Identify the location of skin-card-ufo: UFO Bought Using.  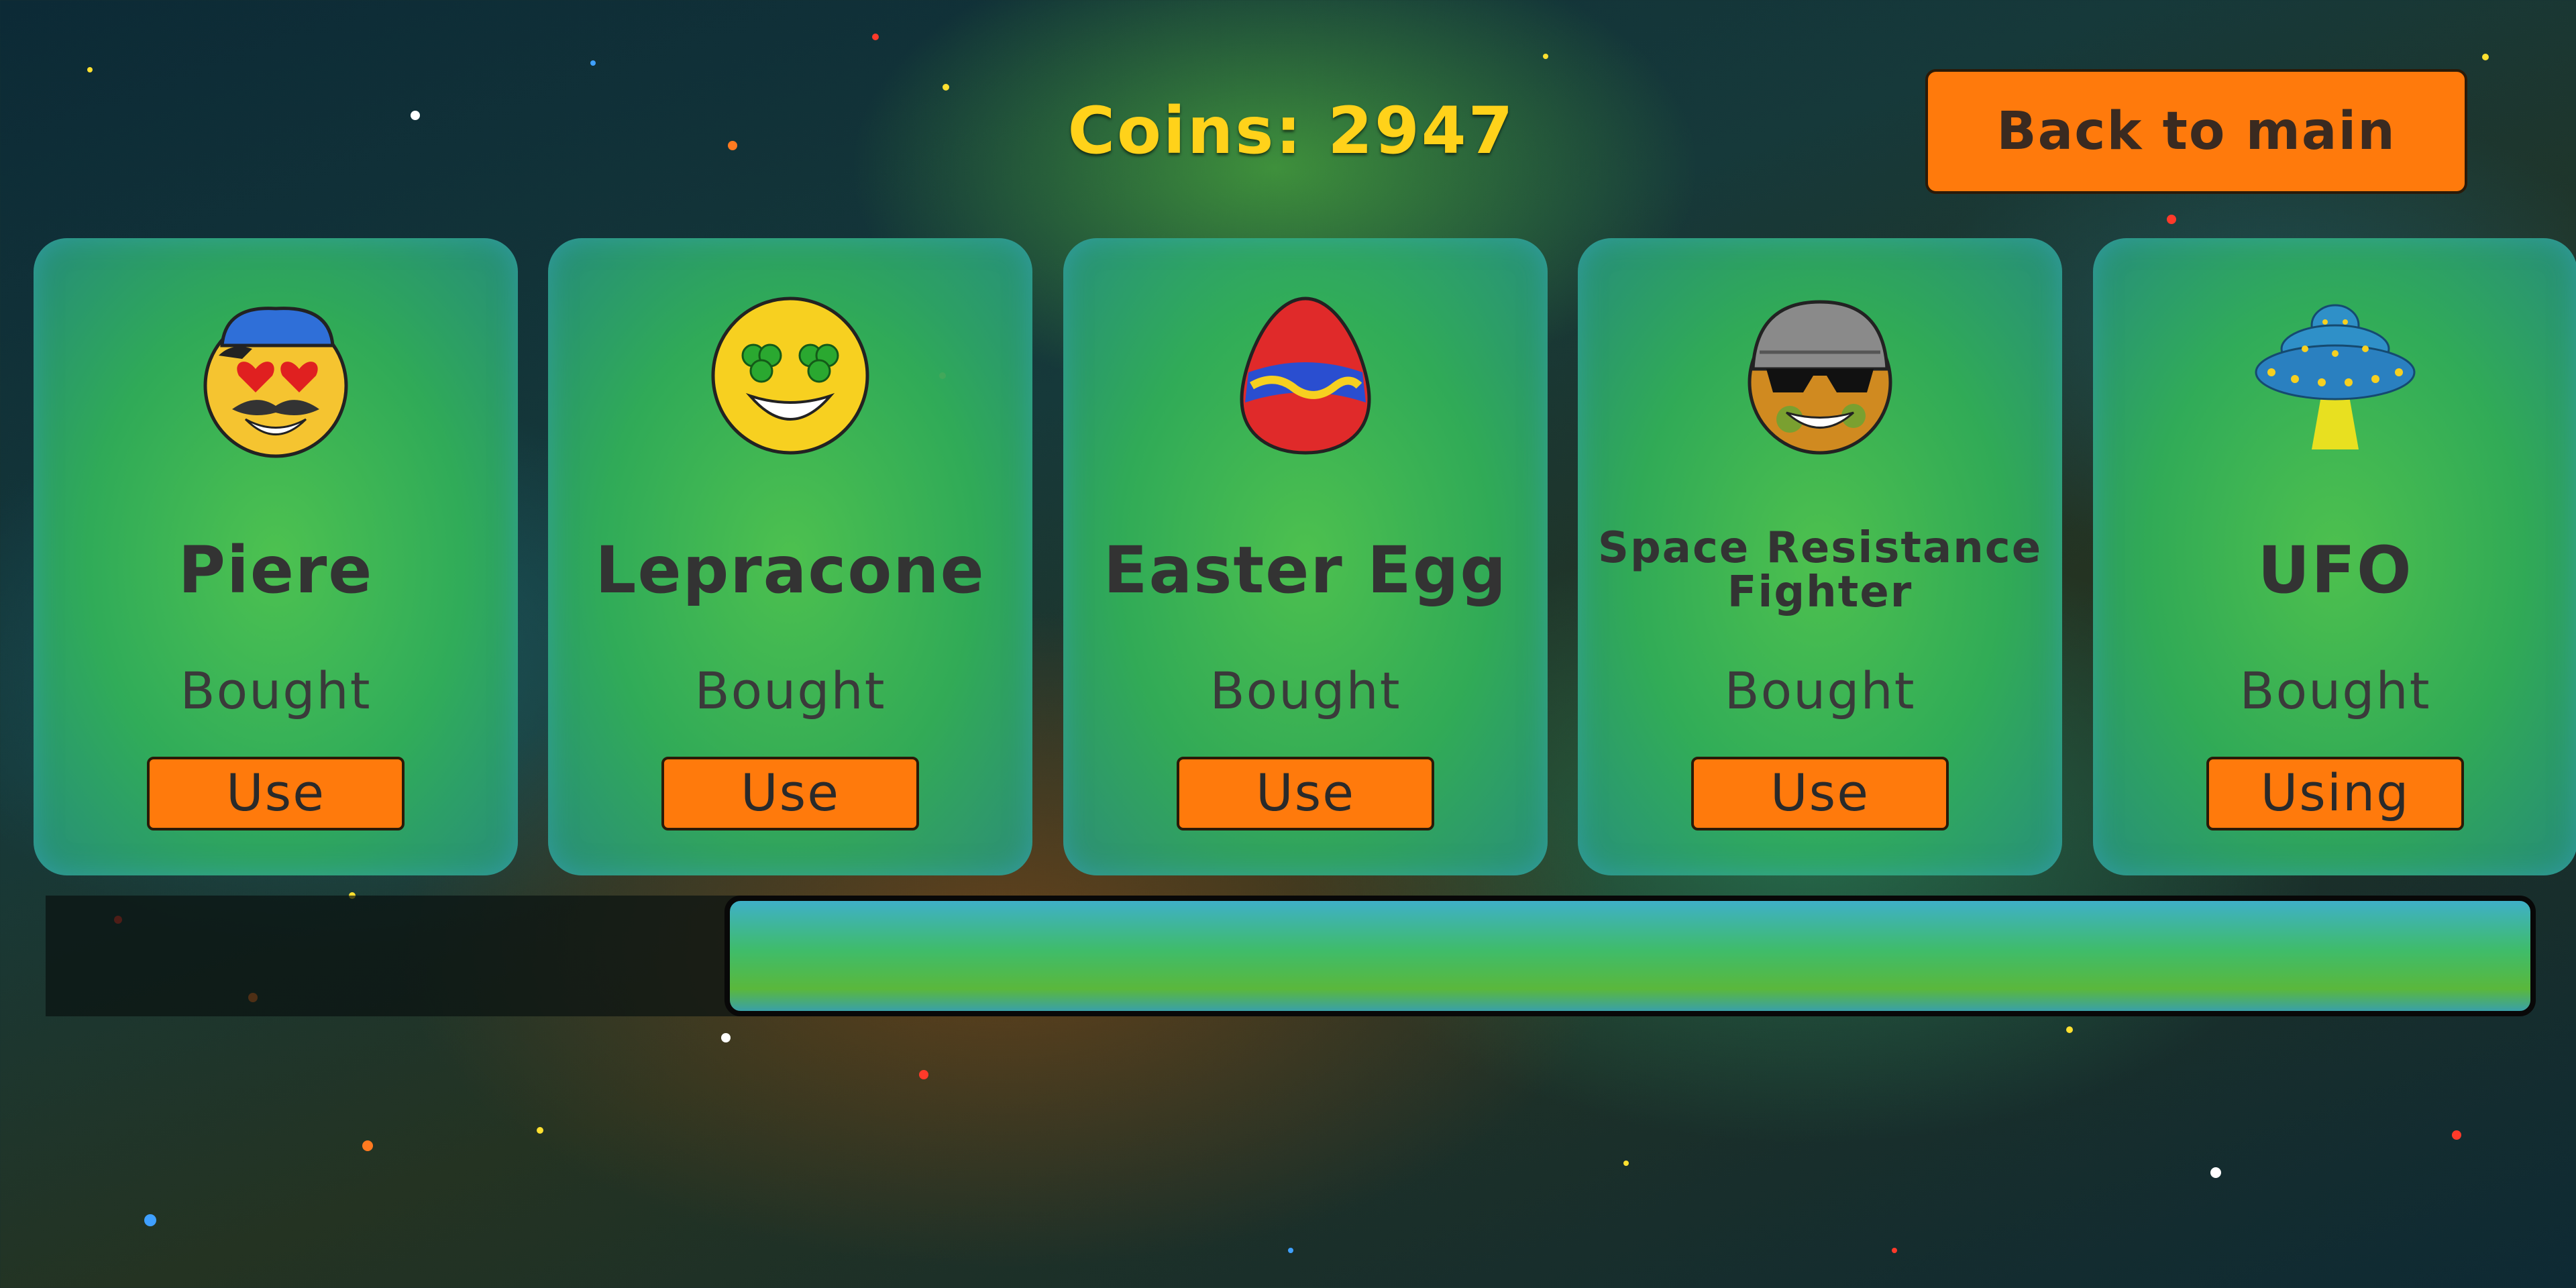
(2334, 556).